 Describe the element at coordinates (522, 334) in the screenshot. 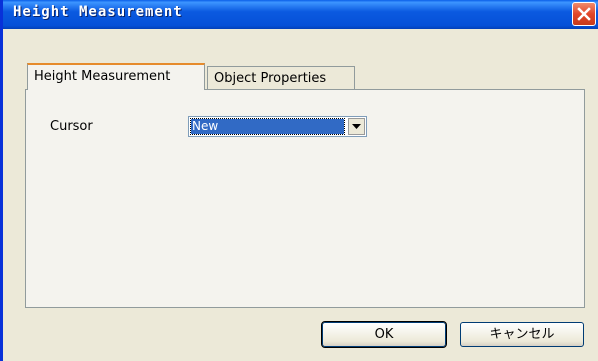

I see `cancel-button: キャンセル` at that location.